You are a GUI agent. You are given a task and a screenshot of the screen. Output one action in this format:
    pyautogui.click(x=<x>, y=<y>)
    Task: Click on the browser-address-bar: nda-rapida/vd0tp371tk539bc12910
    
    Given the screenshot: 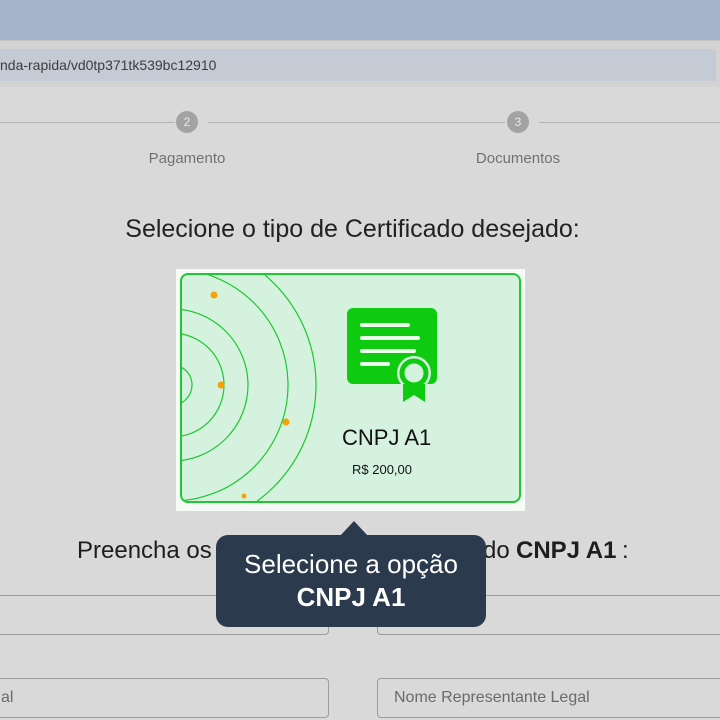 What is the action you would take?
    pyautogui.click(x=360, y=63)
    